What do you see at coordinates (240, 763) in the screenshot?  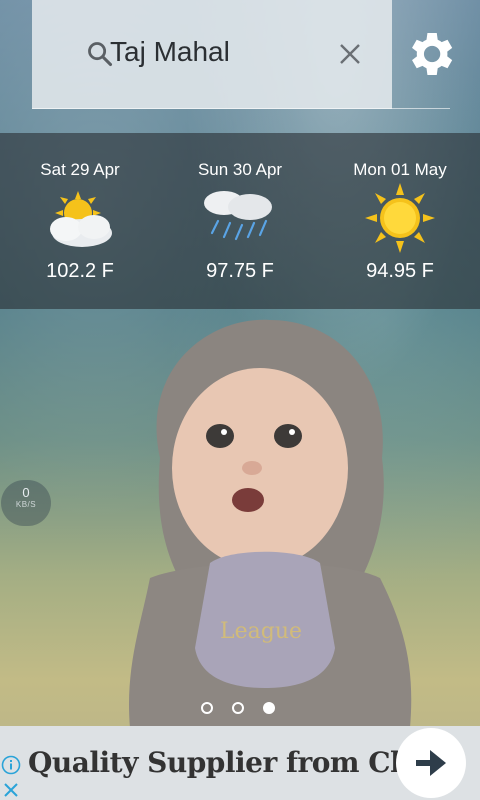 I see `ad-banner: Quality Supplier from China.` at bounding box center [240, 763].